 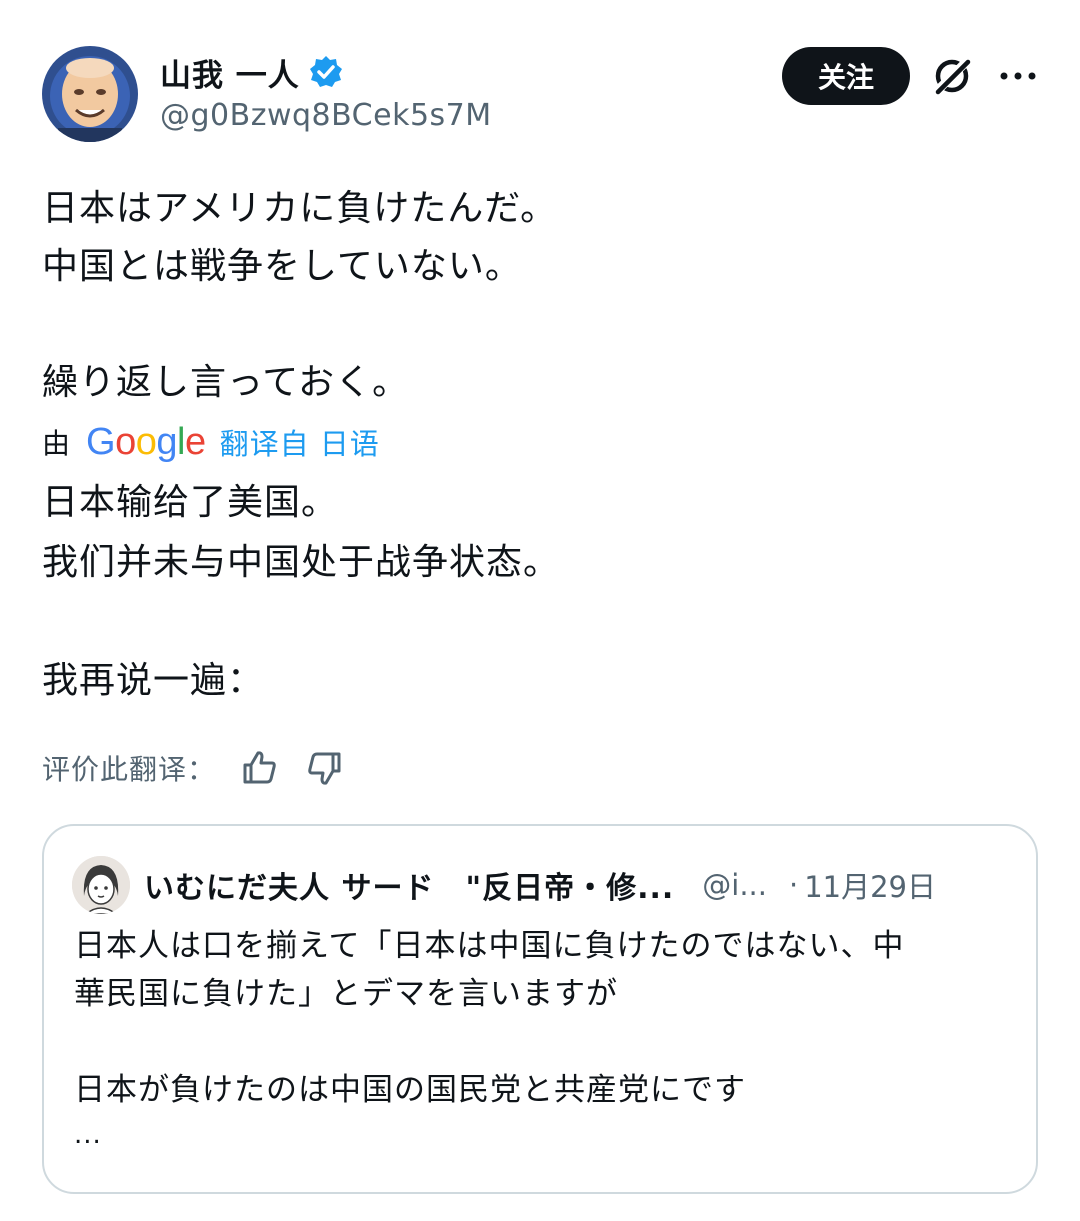 What do you see at coordinates (129, 769) in the screenshot?
I see `rate-translation-label: 评价此翻译：` at bounding box center [129, 769].